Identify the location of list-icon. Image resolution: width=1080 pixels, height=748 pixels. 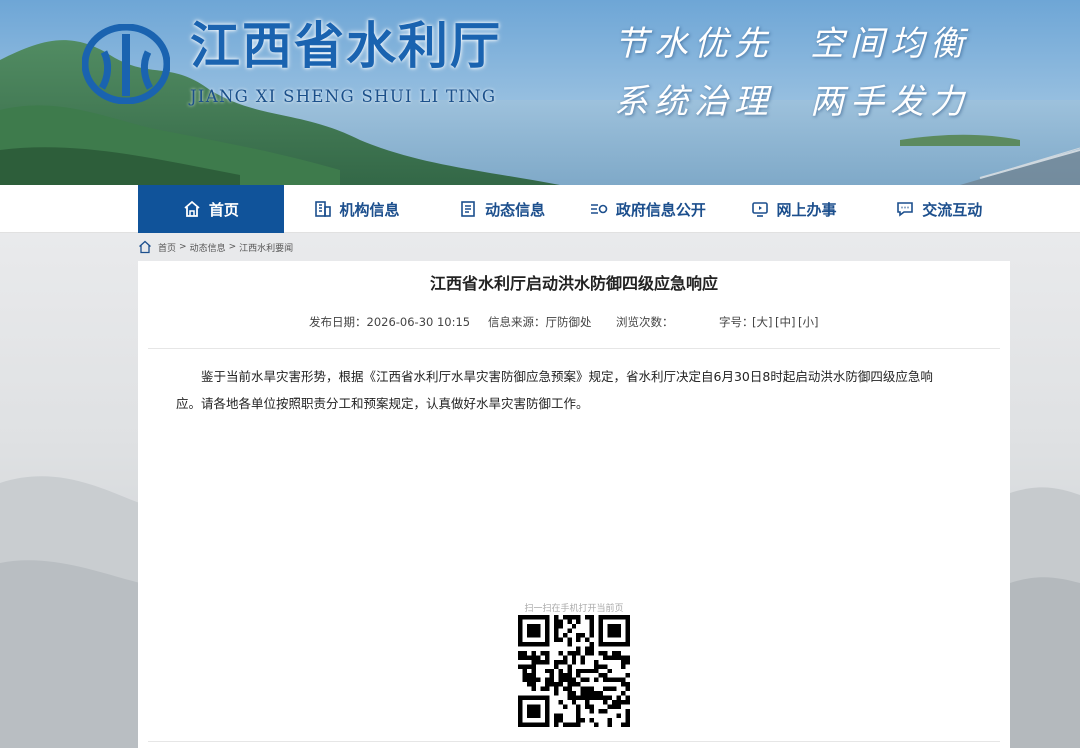
(599, 209).